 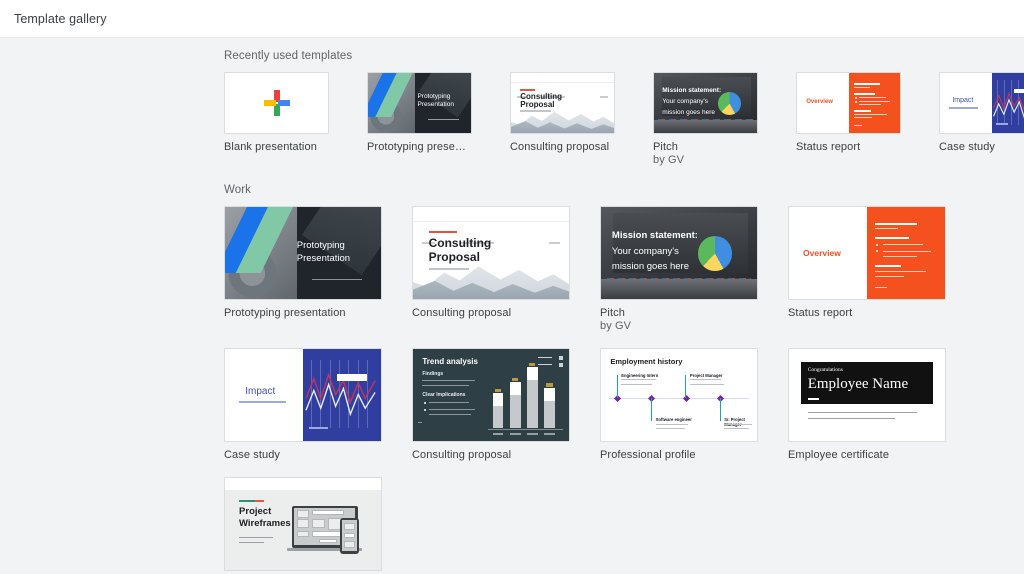 I want to click on thumb-title-line2: Wireframes, so click(x=265, y=524).